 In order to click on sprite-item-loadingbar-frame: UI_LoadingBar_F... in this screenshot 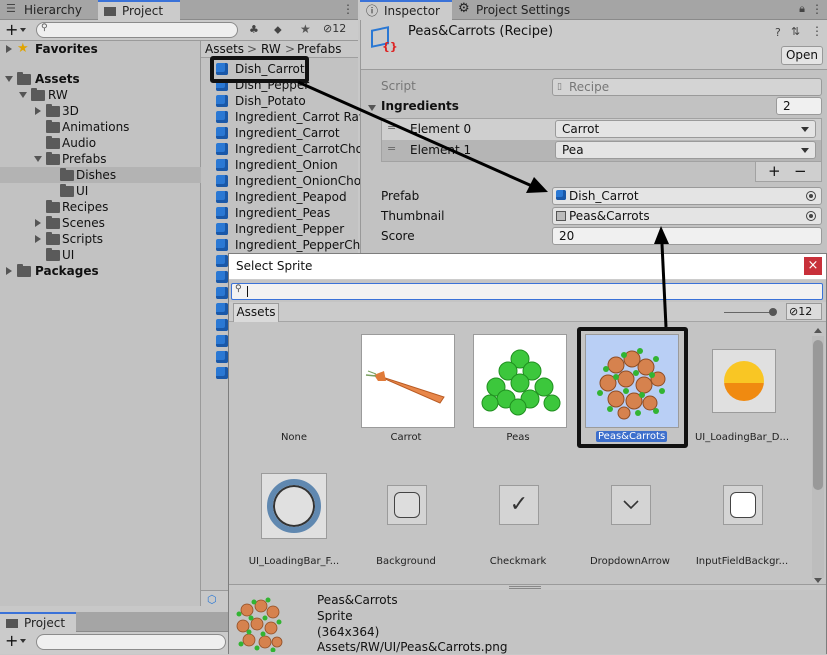, I will do `click(294, 518)`.